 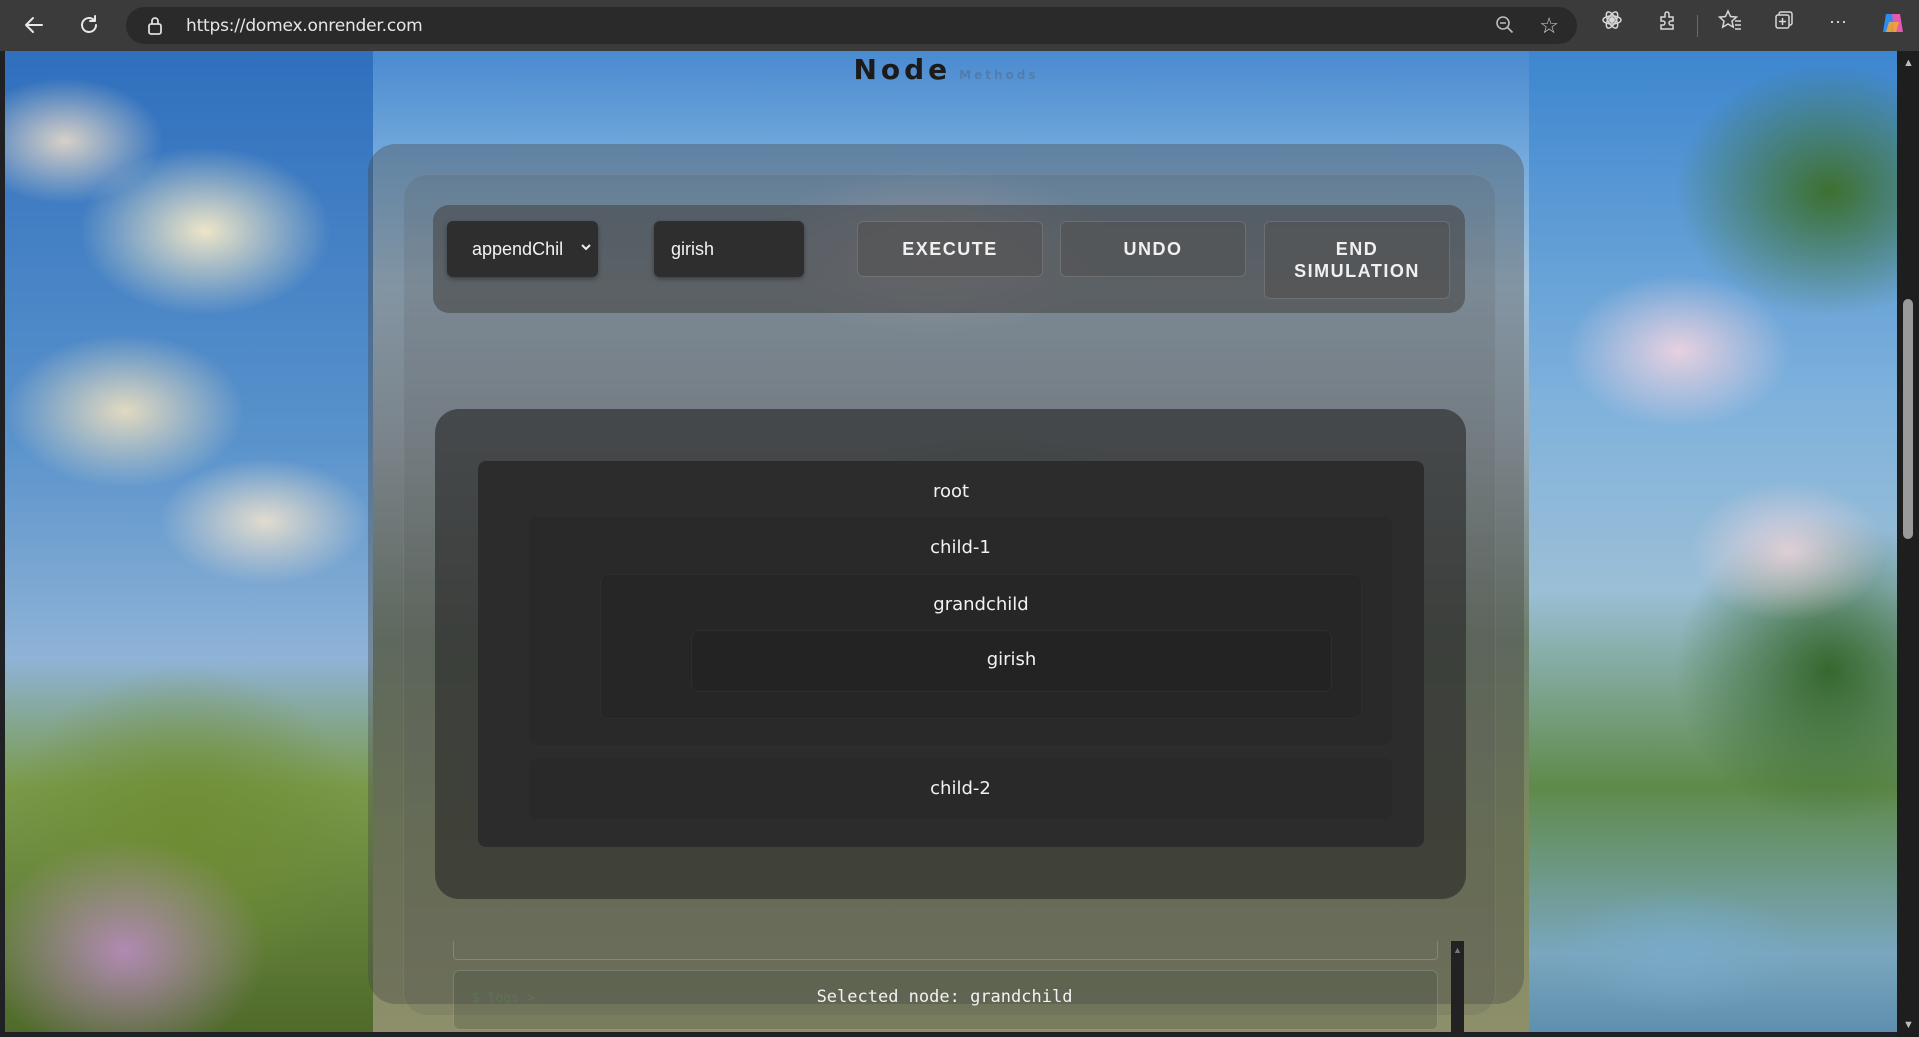 I want to click on console-message: Selected node: grandchild, so click(x=944, y=997).